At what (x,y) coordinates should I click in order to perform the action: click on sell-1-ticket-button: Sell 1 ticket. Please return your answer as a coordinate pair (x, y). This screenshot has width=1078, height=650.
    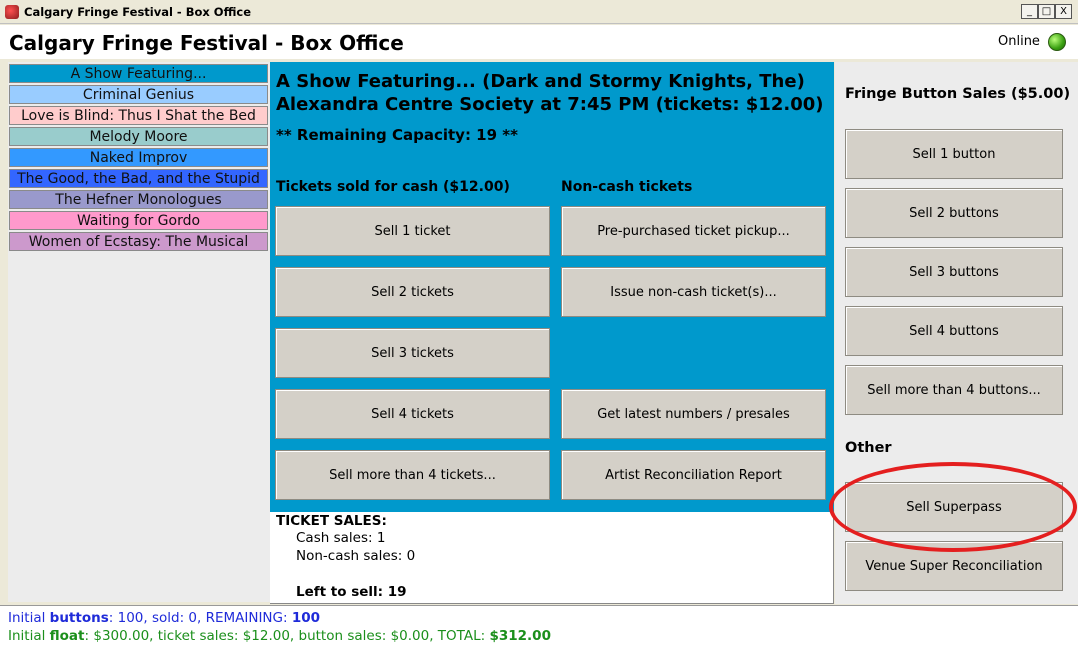
    Looking at the image, I should click on (412, 231).